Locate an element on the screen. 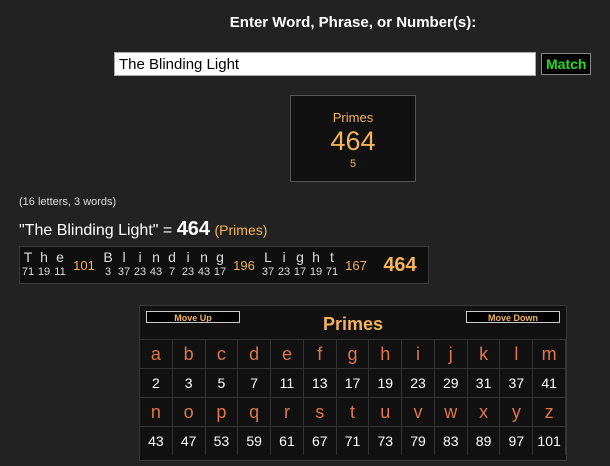  cipher-letter-cell: s is located at coordinates (320, 411).